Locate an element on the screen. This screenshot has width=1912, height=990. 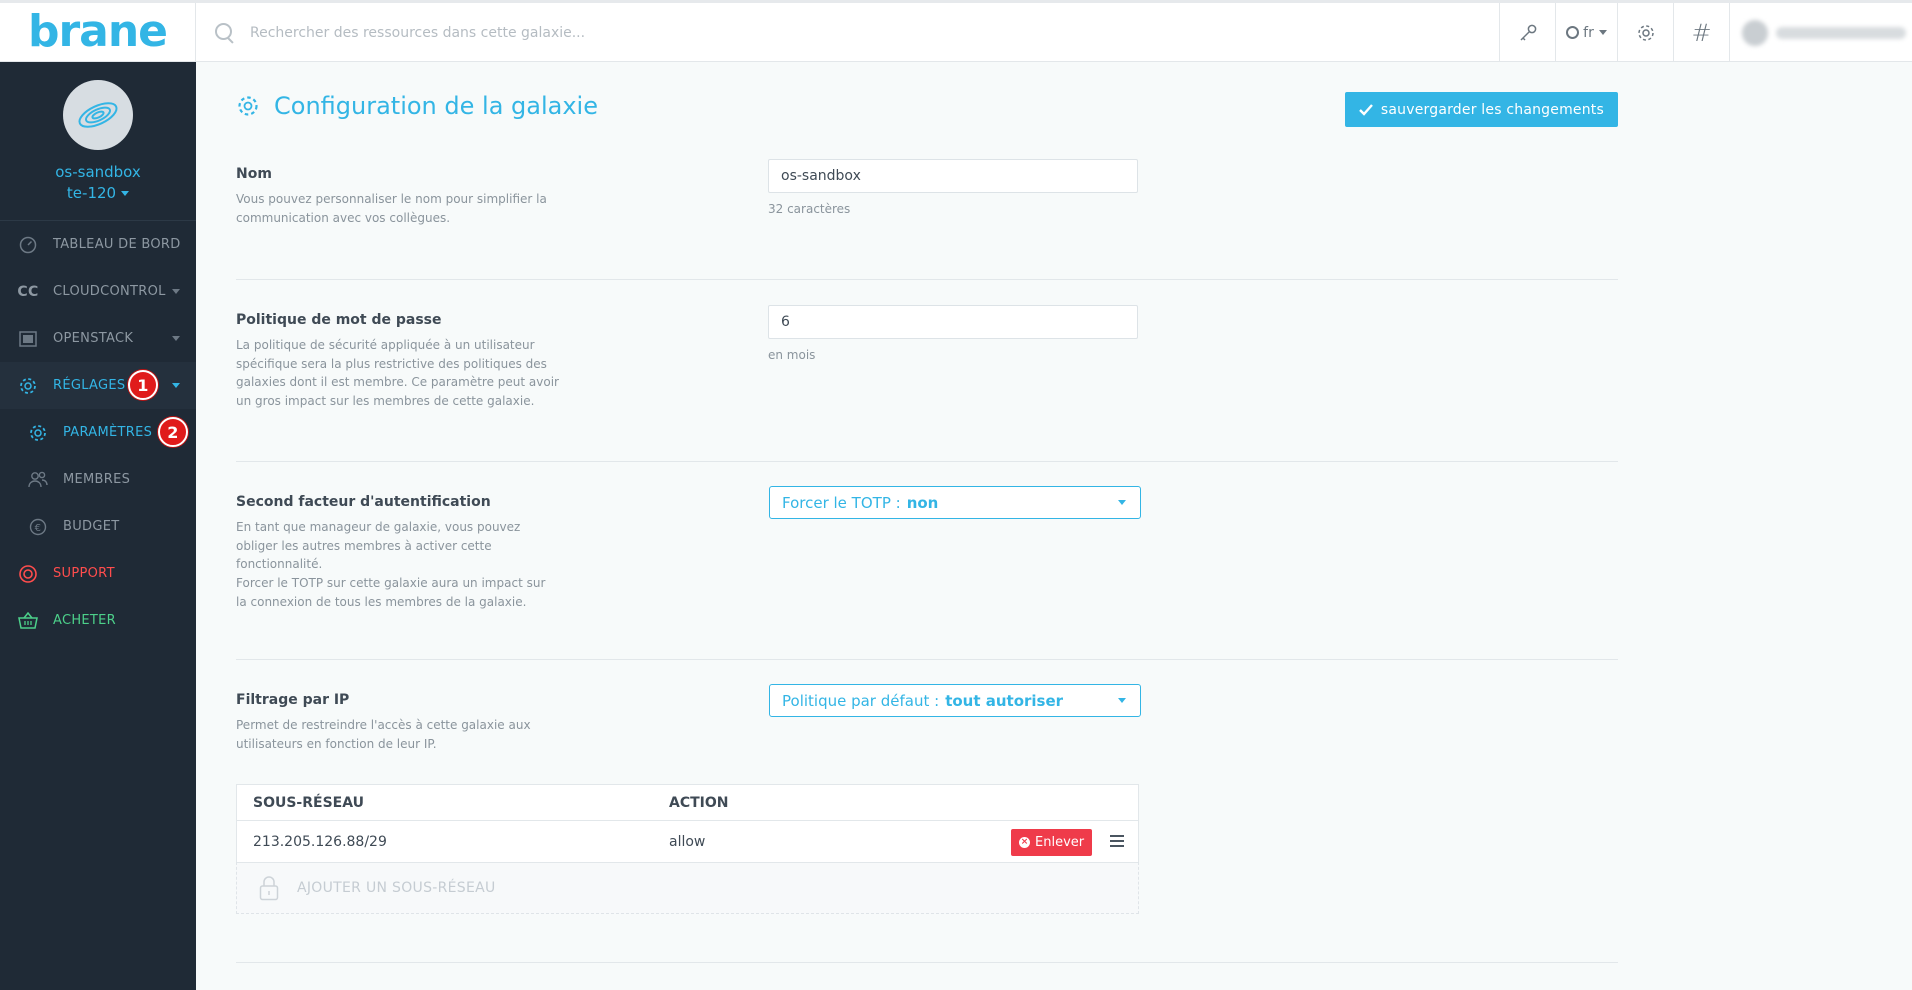
lifebuoy-icon is located at coordinates (28, 574).